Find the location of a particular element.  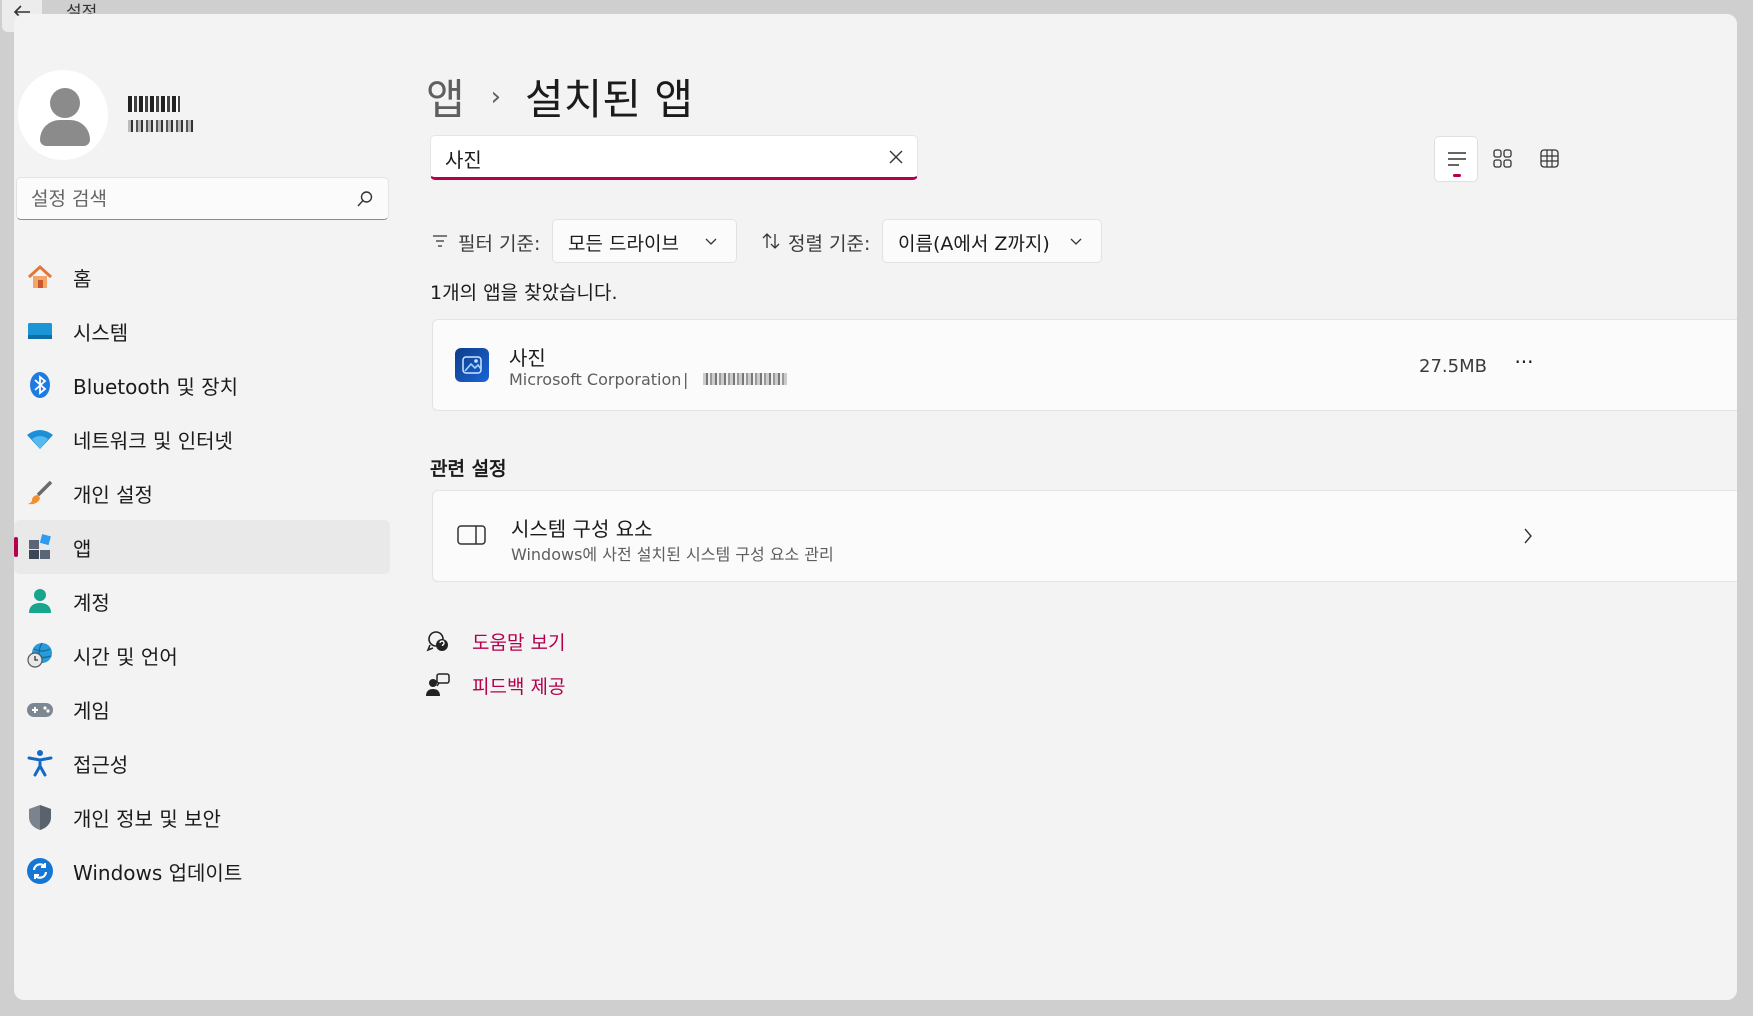

photos-app-icon is located at coordinates (472, 365).